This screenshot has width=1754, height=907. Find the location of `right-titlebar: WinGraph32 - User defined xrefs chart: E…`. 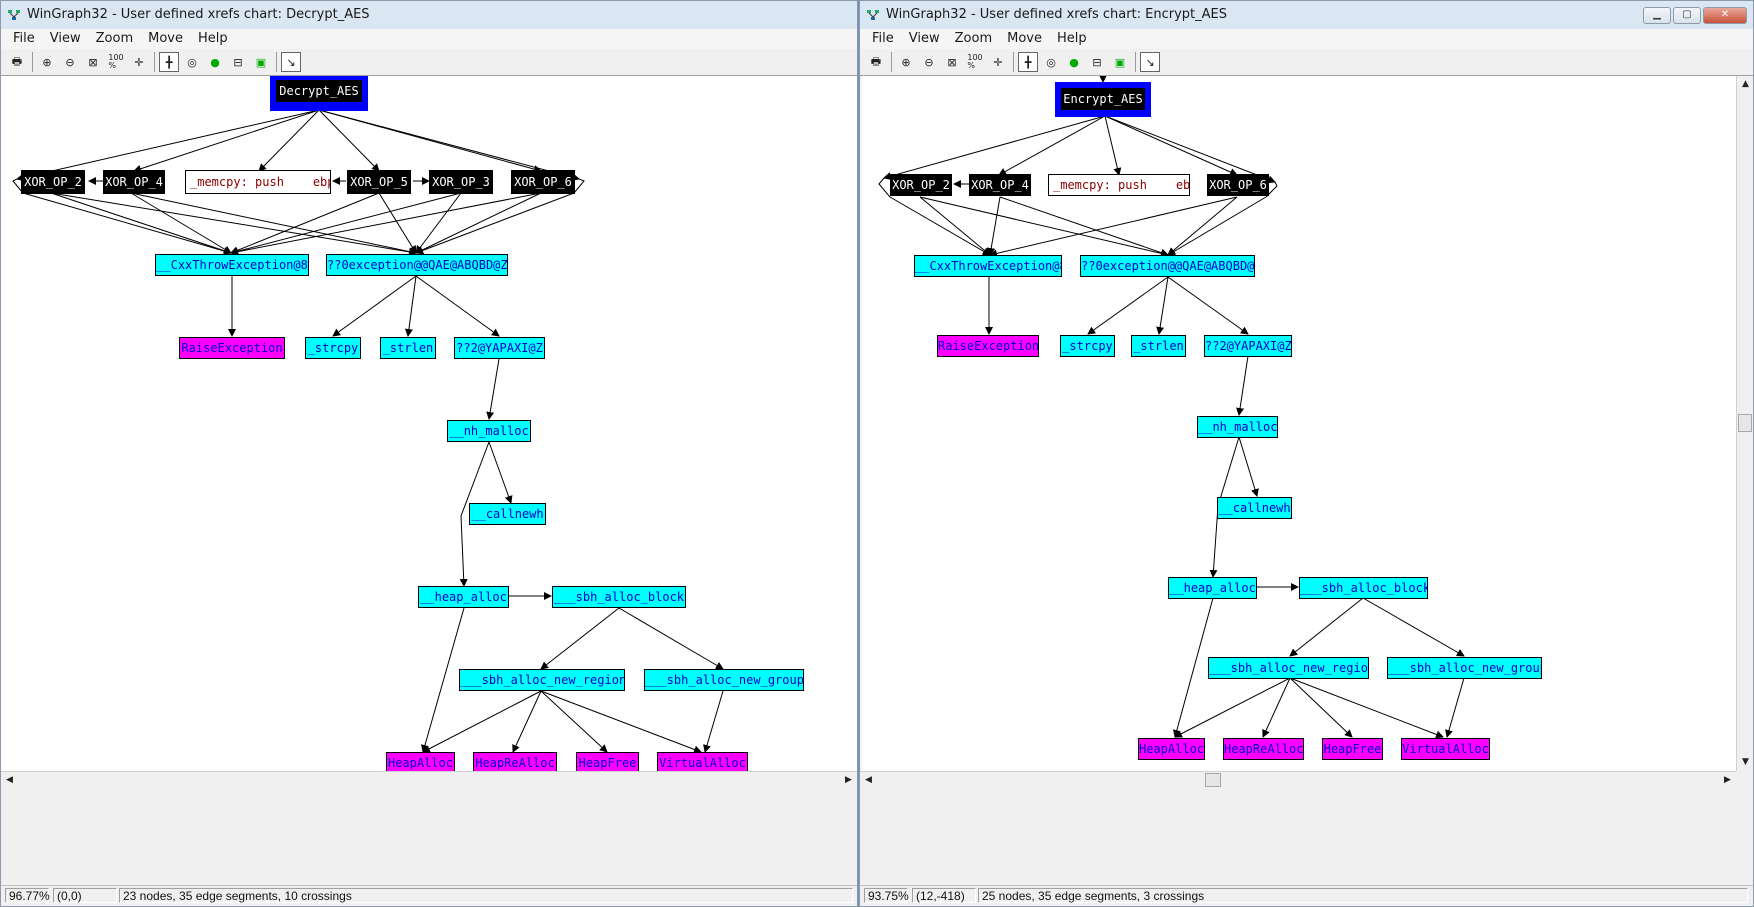

right-titlebar: WinGraph32 - User defined xrefs chart: E… is located at coordinates (1306, 15).